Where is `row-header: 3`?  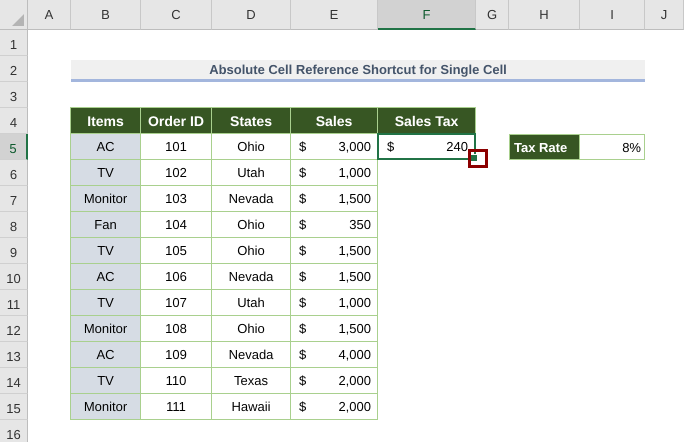 row-header: 3 is located at coordinates (14, 95).